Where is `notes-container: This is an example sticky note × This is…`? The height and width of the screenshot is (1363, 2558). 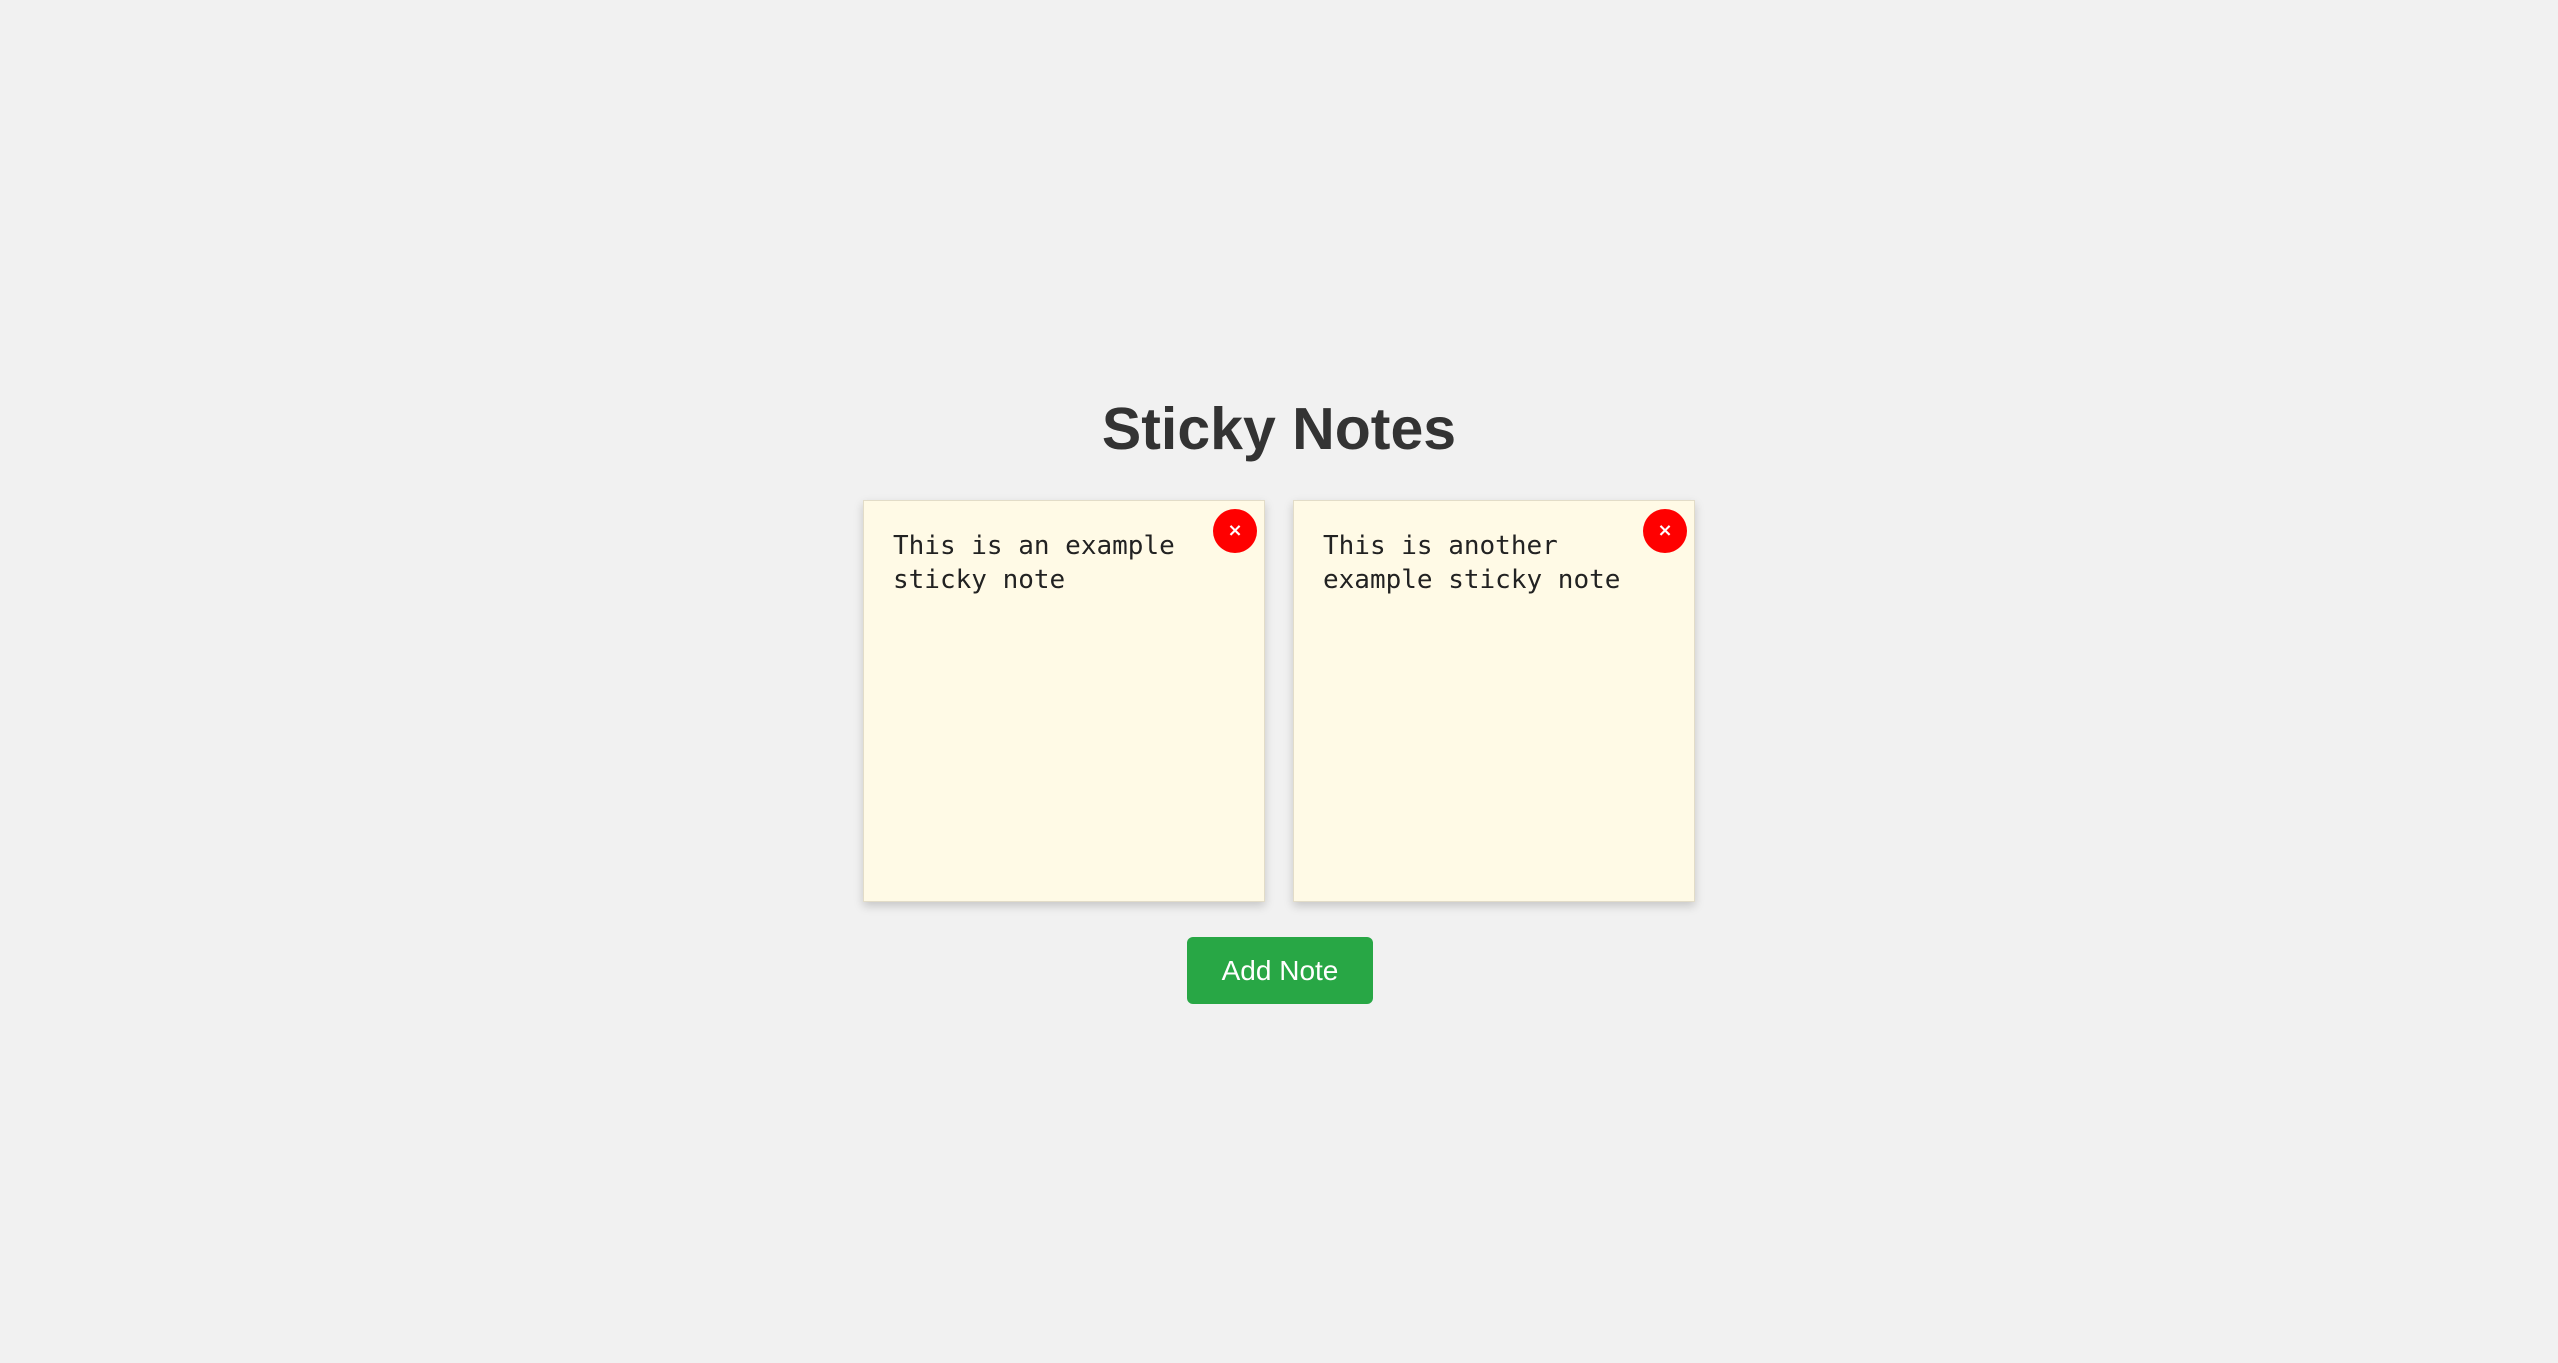
notes-container: This is an example sticky note × This is… is located at coordinates (1281, 701).